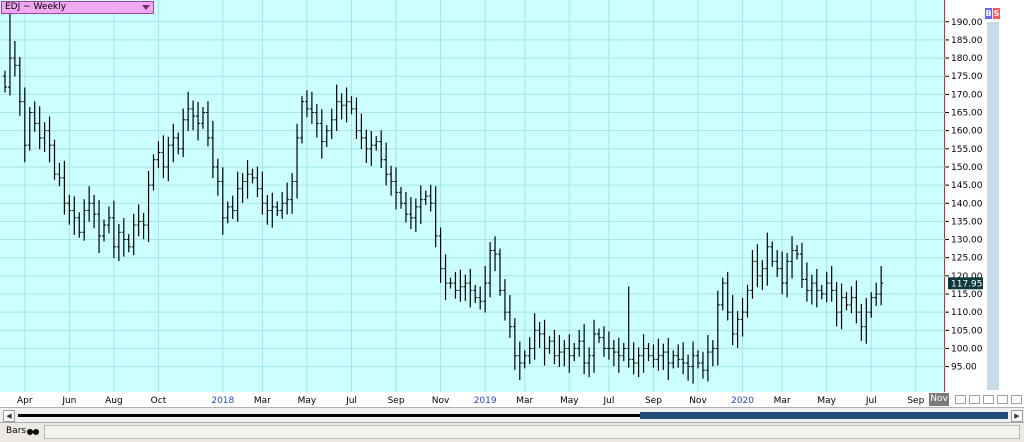 This screenshot has height=442, width=1024. Describe the element at coordinates (1004, 196) in the screenshot. I see `right-panel: B S` at that location.